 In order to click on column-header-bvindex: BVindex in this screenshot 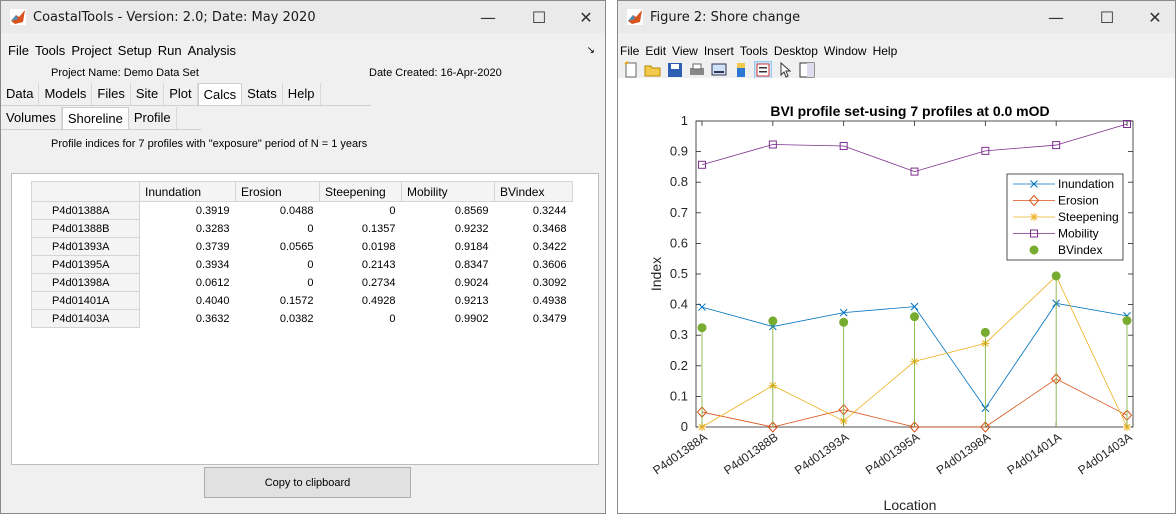, I will do `click(533, 191)`.